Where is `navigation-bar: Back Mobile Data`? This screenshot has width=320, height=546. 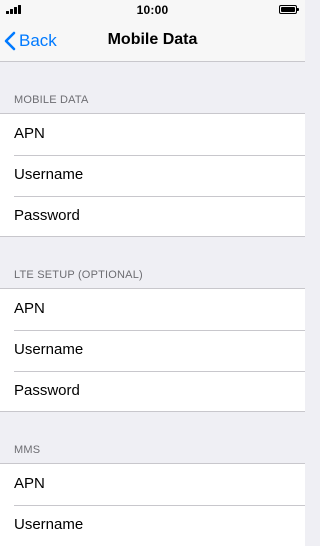 navigation-bar: Back Mobile Data is located at coordinates (152, 41).